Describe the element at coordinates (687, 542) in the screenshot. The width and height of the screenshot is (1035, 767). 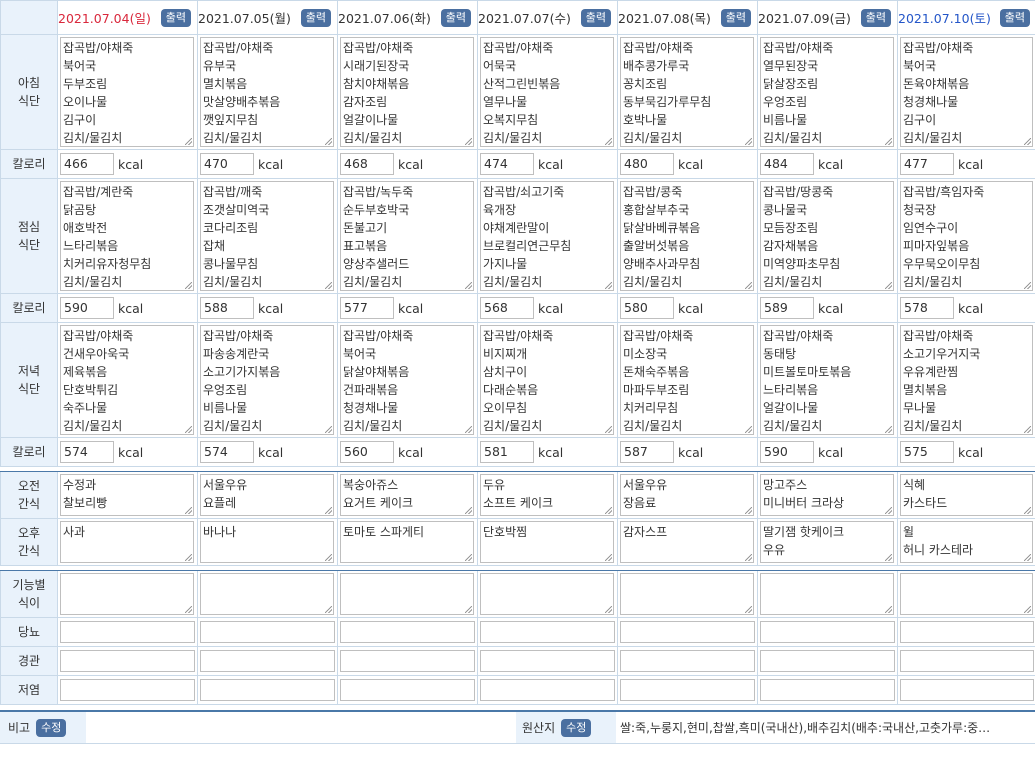
I see `pm_snack-textarea: 감자스프` at that location.